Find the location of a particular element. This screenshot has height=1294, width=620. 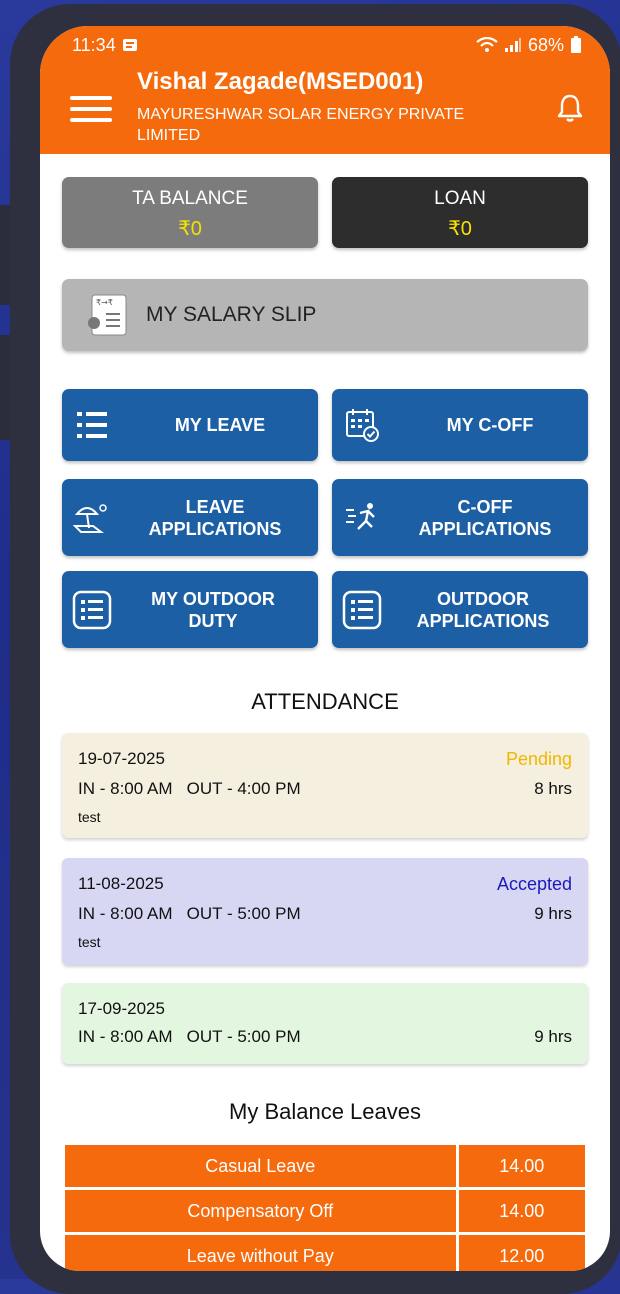

attendance-times: IN - 8:00 AM OUT - 4:00 PM is located at coordinates (189, 788).